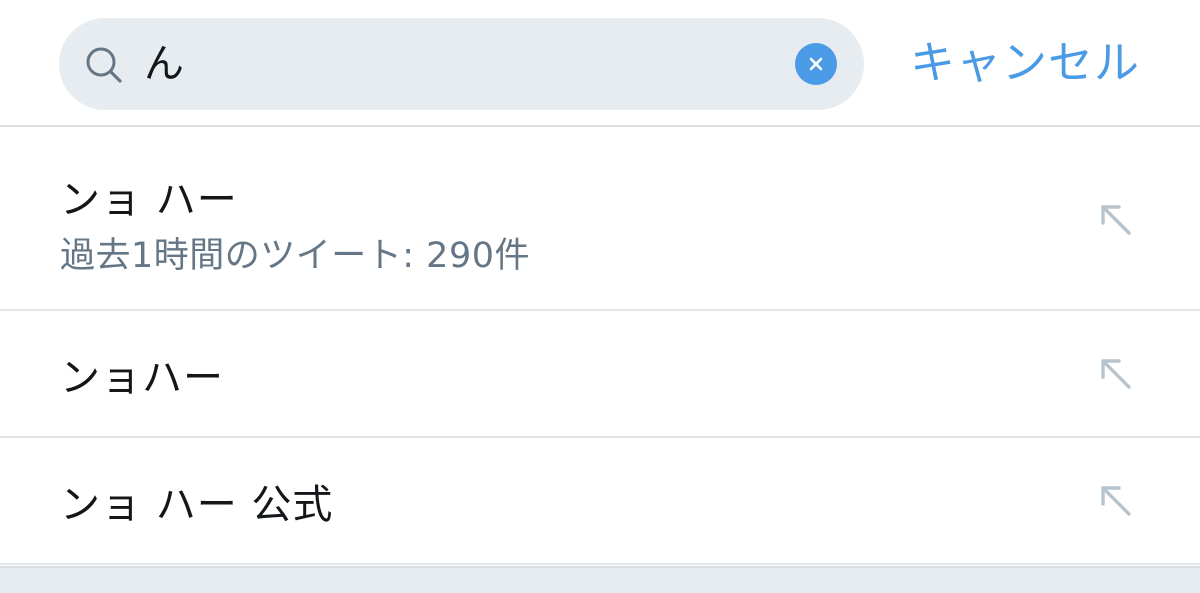 This screenshot has width=1200, height=593. Describe the element at coordinates (142, 378) in the screenshot. I see `suggestion-title: ンョハー` at that location.